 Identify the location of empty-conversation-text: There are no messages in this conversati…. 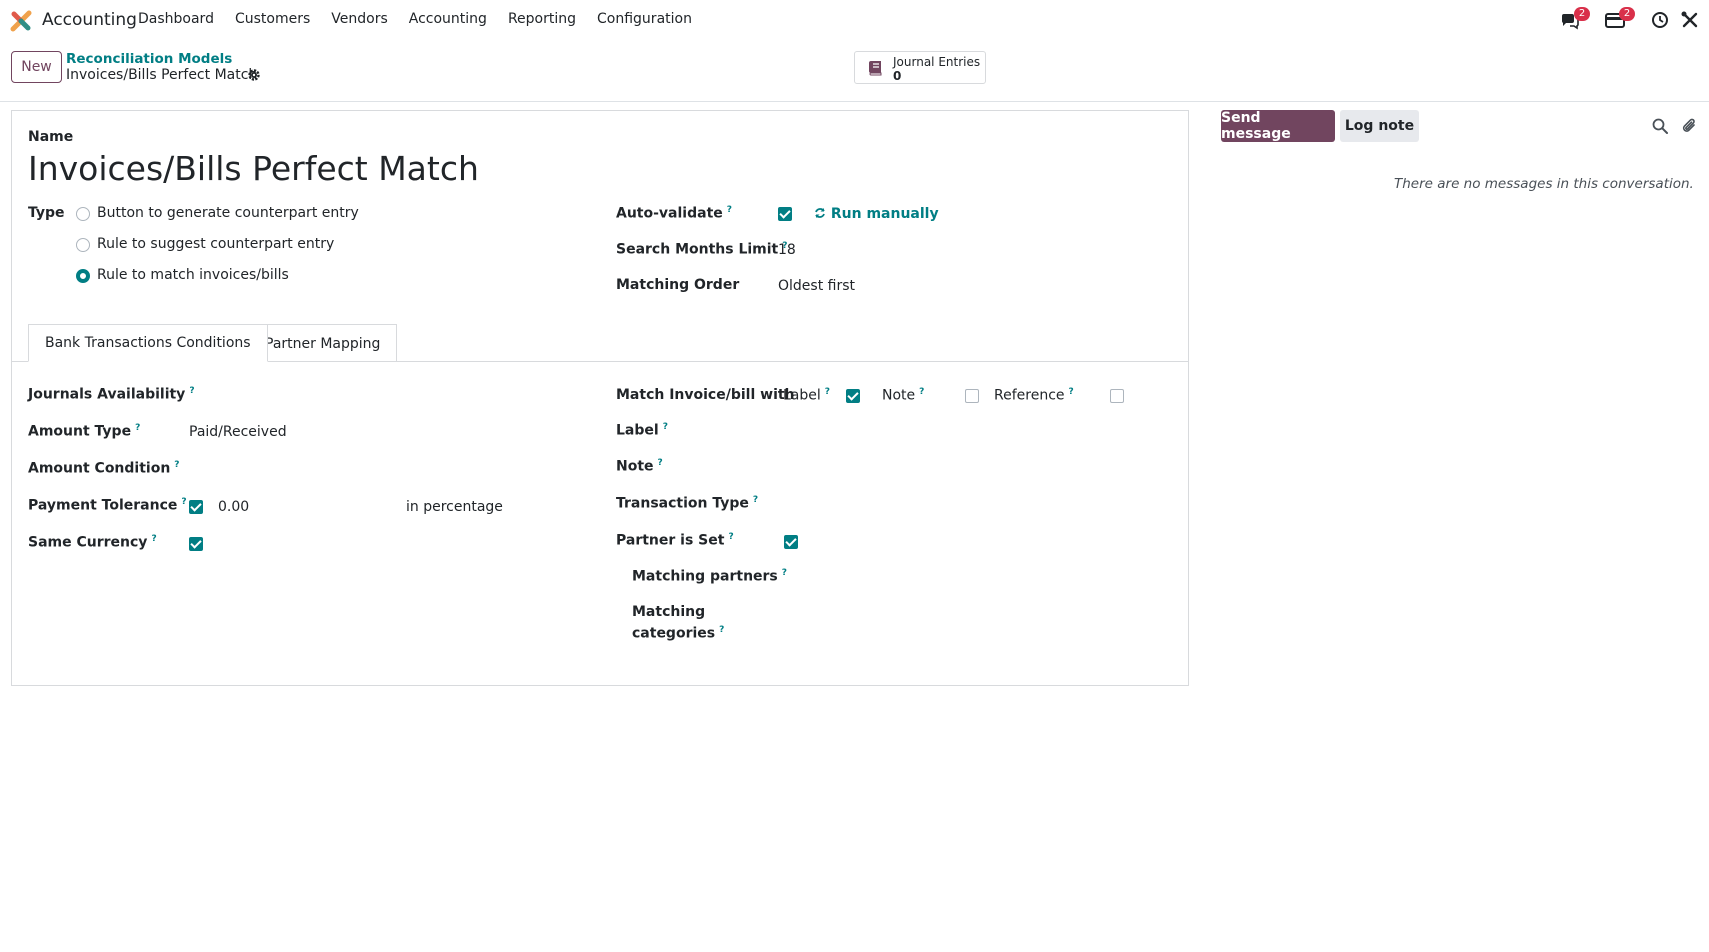
(1544, 184).